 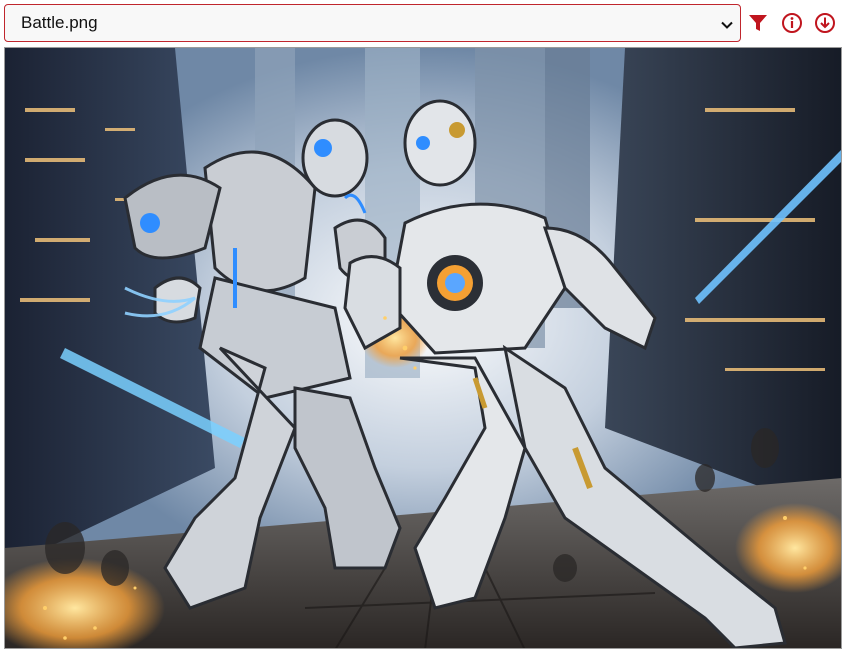 I want to click on toolbar: Battle.png, so click(x=423, y=23).